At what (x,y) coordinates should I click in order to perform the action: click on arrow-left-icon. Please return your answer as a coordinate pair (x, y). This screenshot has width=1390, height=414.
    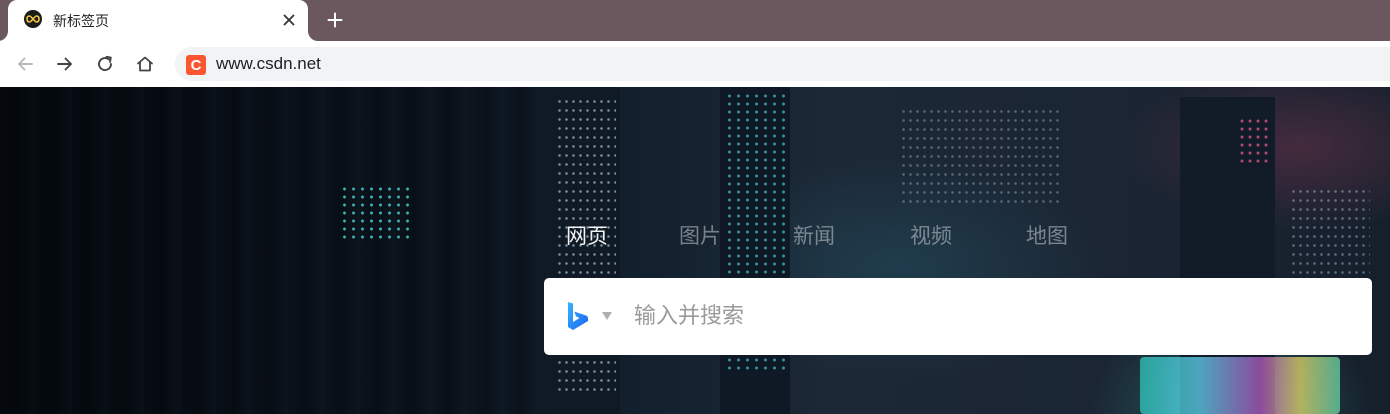
    Looking at the image, I should click on (25, 64).